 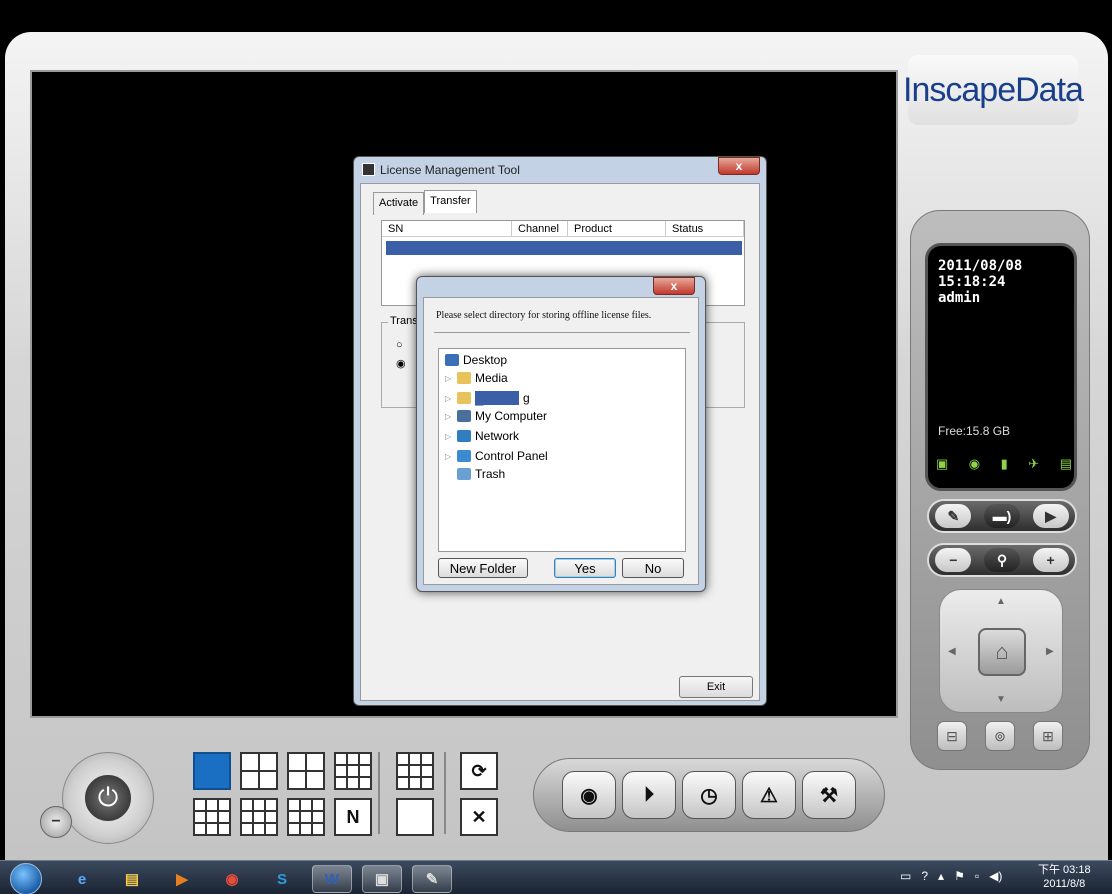 I want to click on no-button: No, so click(x=653, y=568).